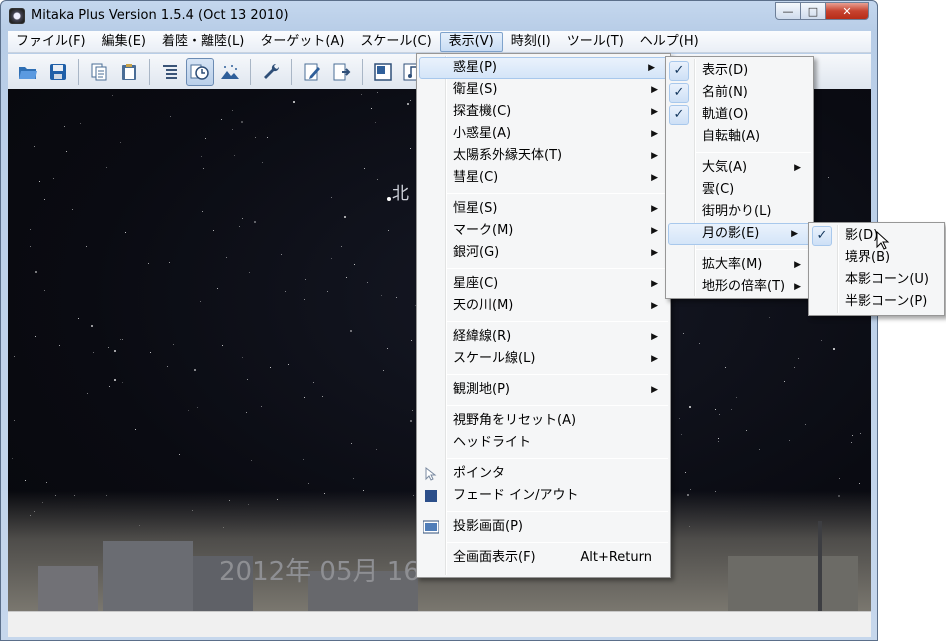 The height and width of the screenshot is (641, 946). I want to click on window-title: Mitaka Plus Version 1.5.4 (Oct 13 2010), so click(160, 15).